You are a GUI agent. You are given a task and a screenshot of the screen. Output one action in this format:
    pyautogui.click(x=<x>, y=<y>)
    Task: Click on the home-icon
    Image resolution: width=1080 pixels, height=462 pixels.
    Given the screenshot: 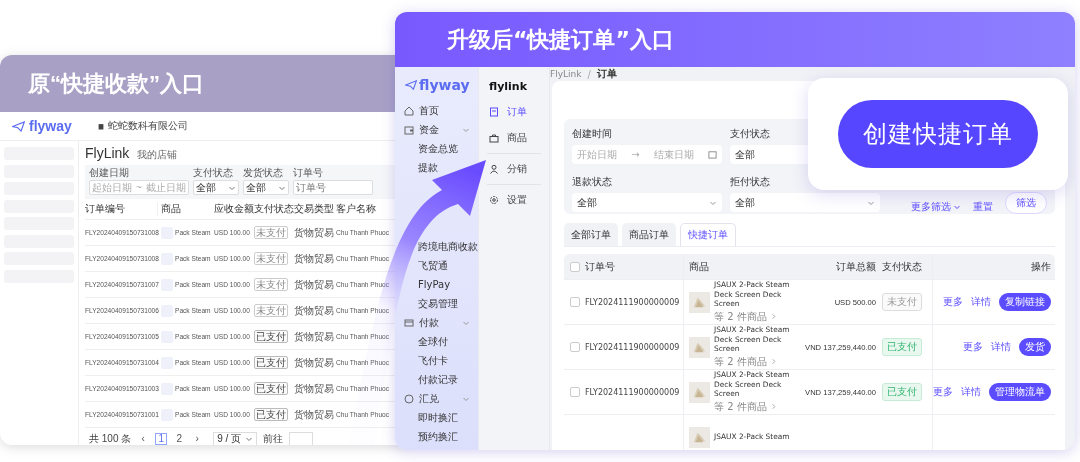 What is the action you would take?
    pyautogui.click(x=409, y=110)
    